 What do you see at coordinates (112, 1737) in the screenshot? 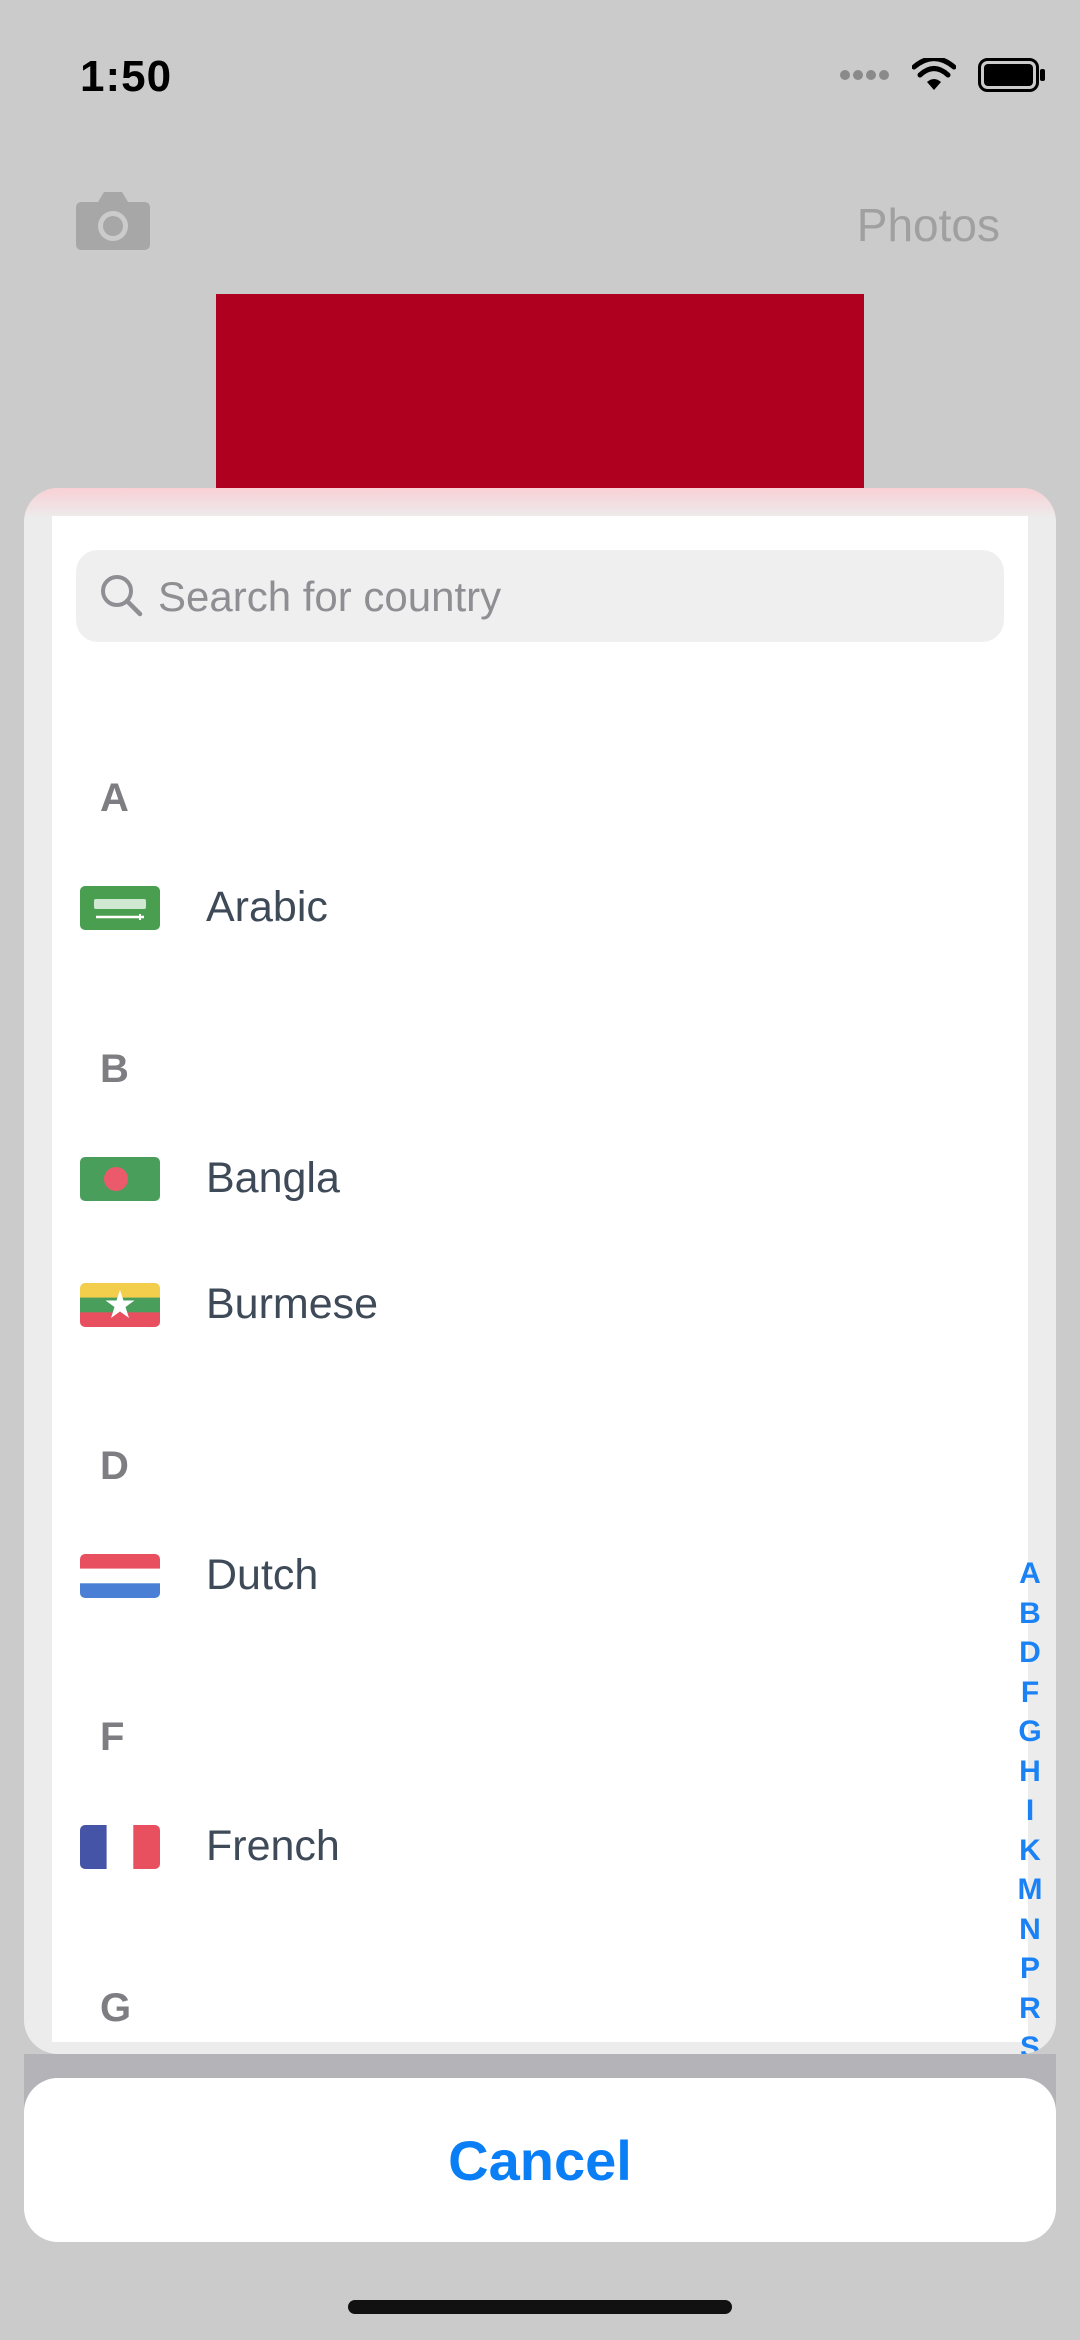
I see `section-header-f: F` at bounding box center [112, 1737].